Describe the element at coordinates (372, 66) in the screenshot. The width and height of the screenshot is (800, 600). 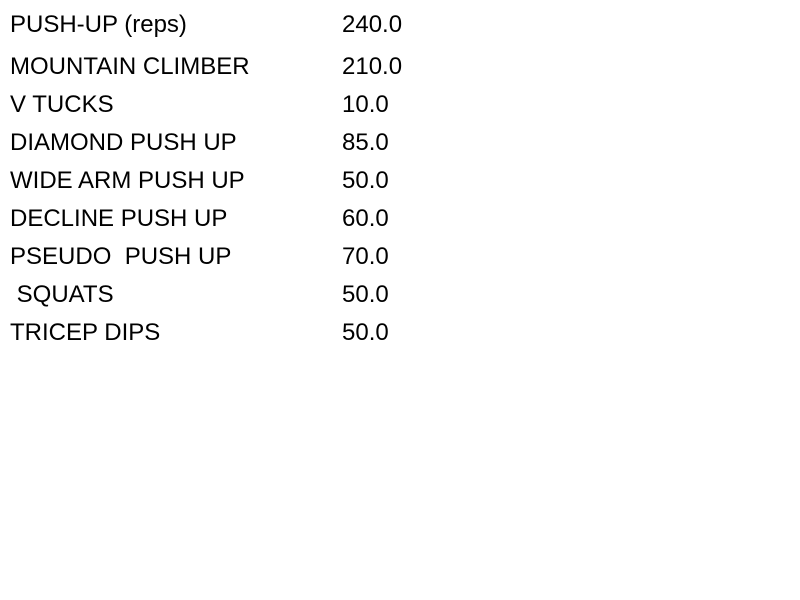
I see `exercise-value: 210.0` at that location.